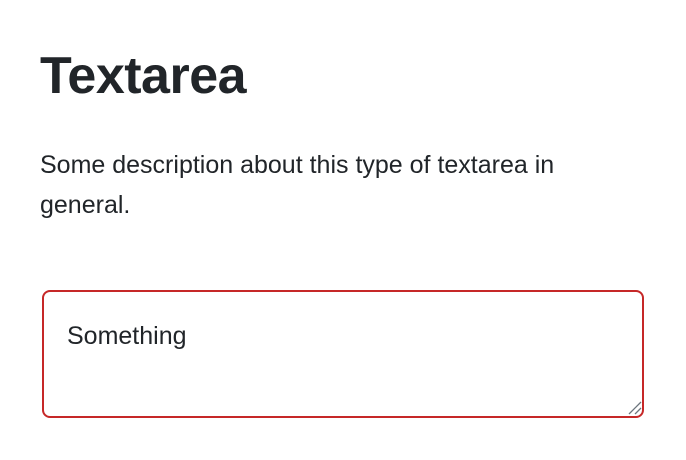 The height and width of the screenshot is (460, 686). What do you see at coordinates (635, 408) in the screenshot?
I see `resize-grip-icon` at bounding box center [635, 408].